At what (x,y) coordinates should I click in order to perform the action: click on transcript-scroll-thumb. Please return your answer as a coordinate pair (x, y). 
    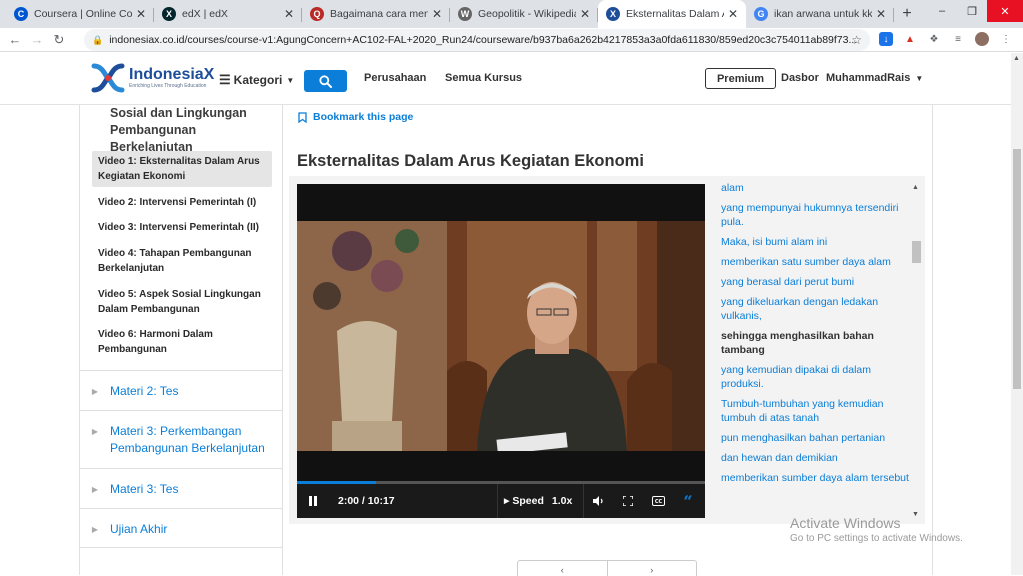
    Looking at the image, I should click on (916, 252).